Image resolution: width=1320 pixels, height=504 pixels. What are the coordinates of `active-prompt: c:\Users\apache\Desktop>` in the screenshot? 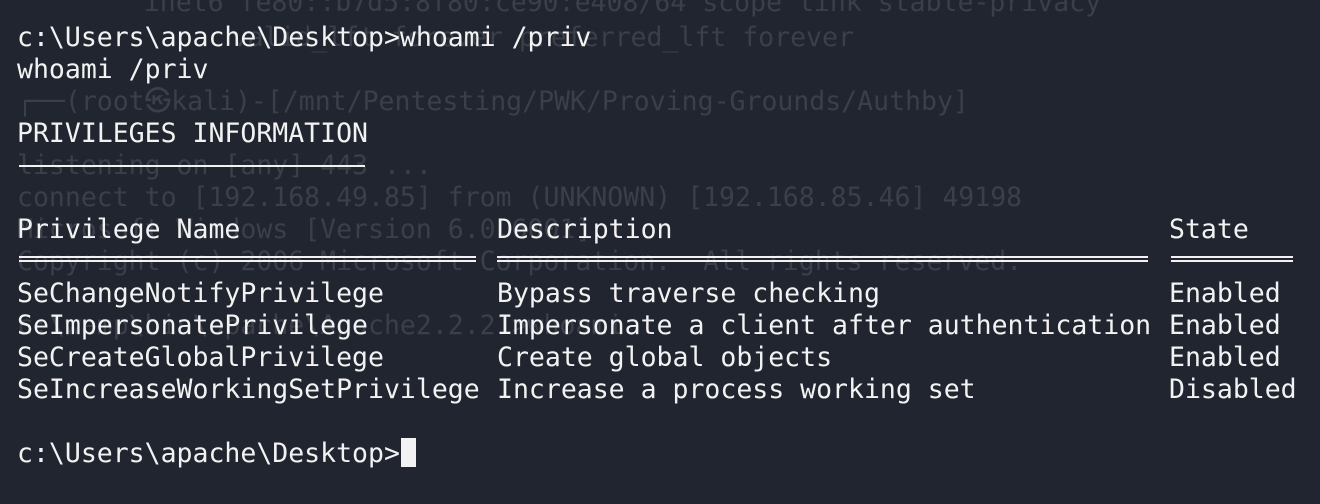 It's located at (208, 453).